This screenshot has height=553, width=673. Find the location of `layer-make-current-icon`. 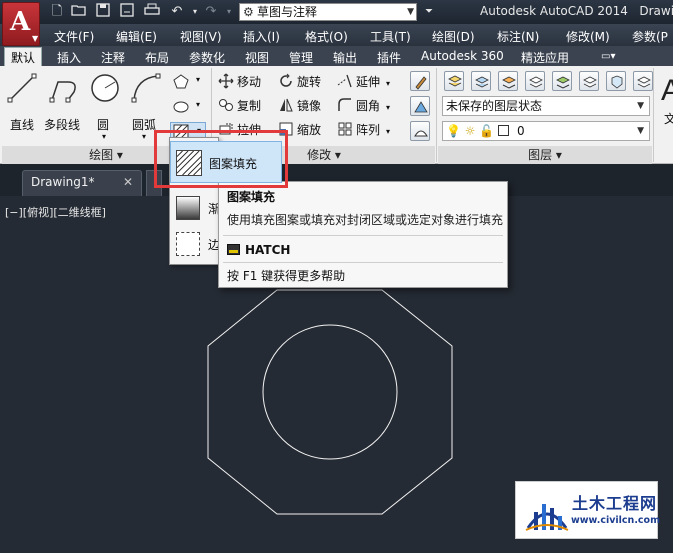

layer-make-current-icon is located at coordinates (481, 81).